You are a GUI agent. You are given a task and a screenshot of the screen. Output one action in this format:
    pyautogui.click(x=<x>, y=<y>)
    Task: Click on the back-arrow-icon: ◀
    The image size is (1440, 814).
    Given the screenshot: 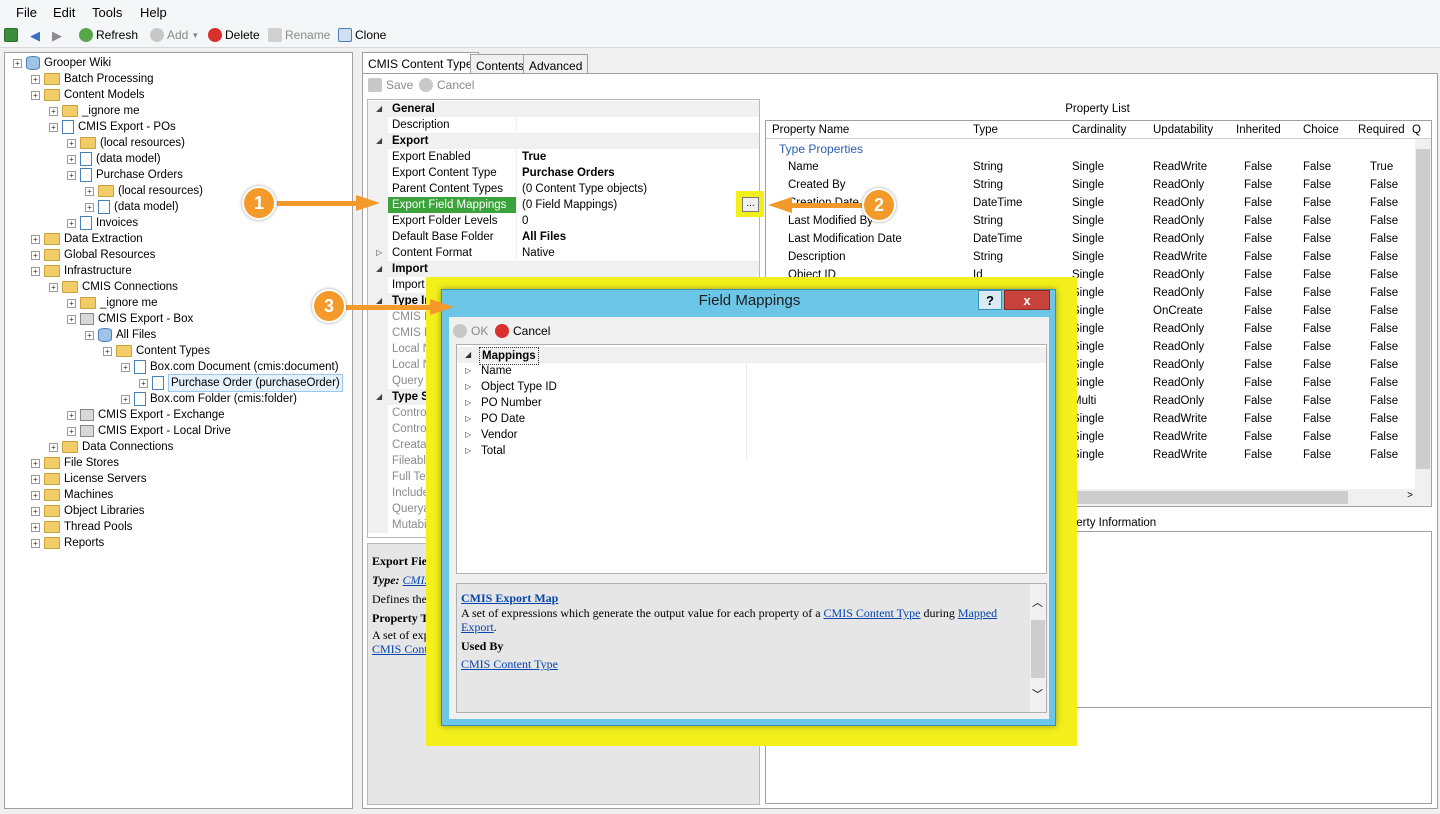 What is the action you would take?
    pyautogui.click(x=35, y=36)
    